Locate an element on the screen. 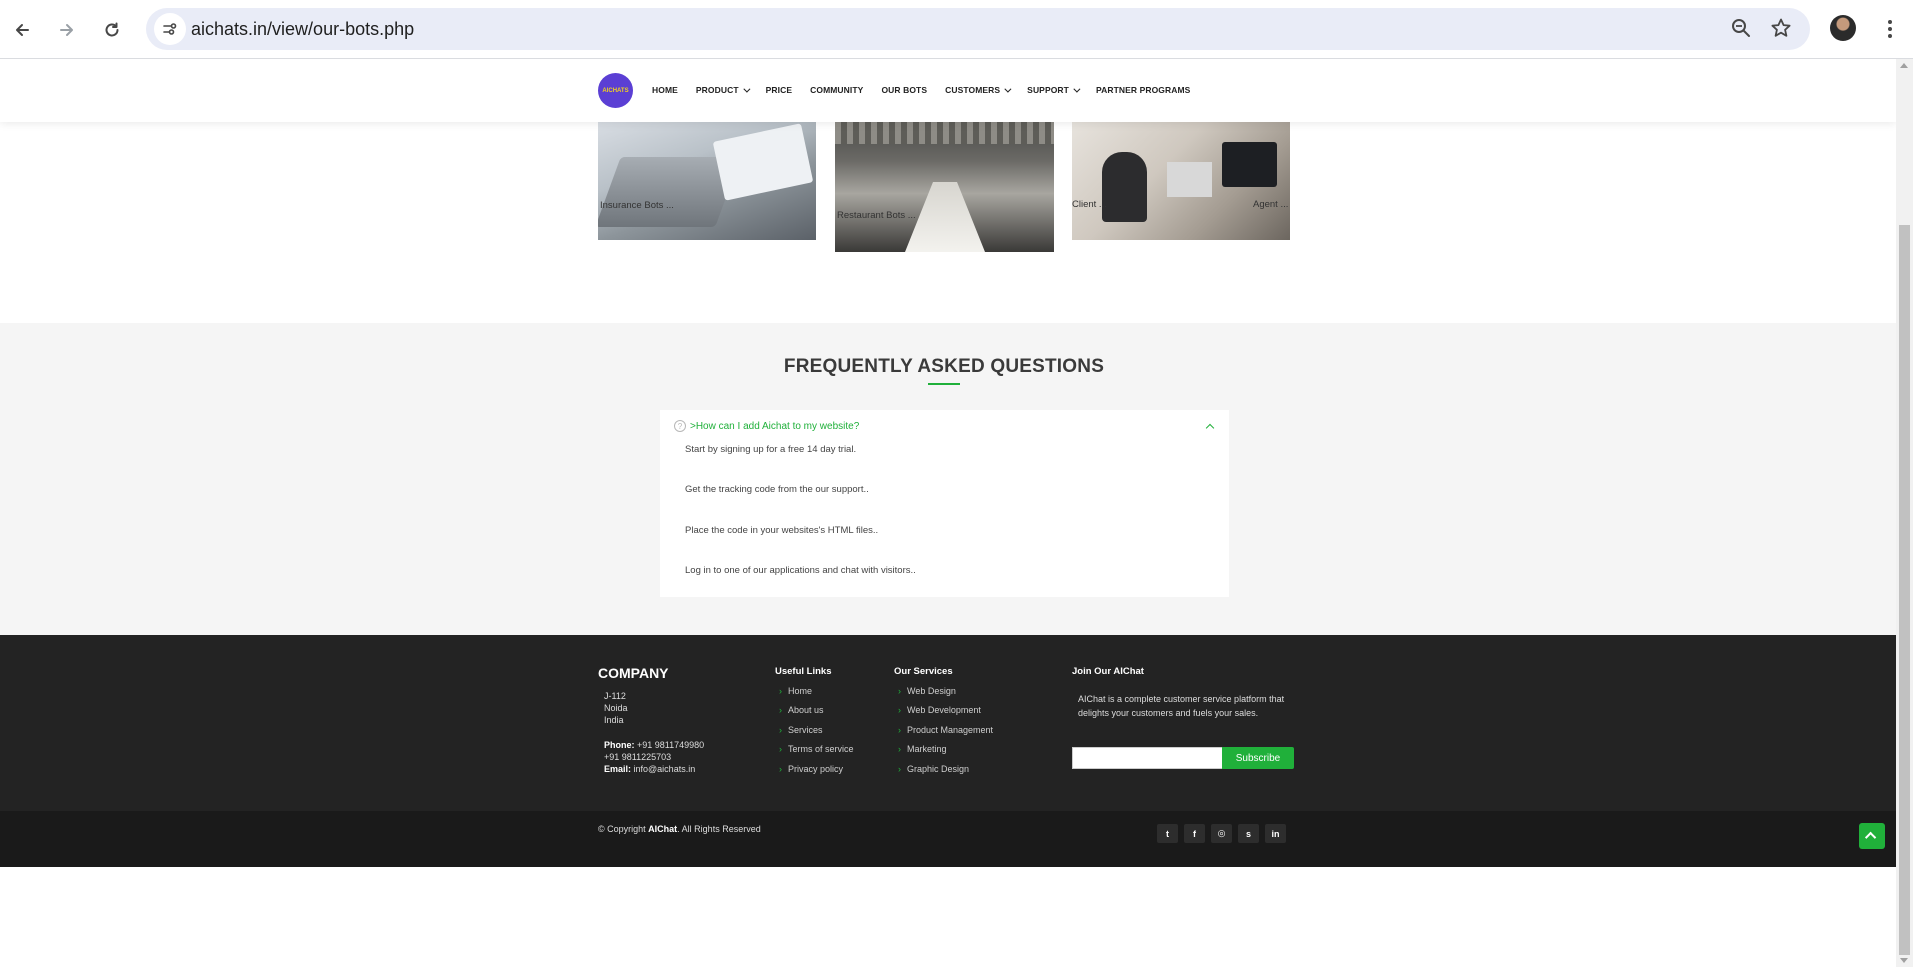 The width and height of the screenshot is (1913, 967). address-bar: aichats.in/view/our-bots.php is located at coordinates (978, 29).